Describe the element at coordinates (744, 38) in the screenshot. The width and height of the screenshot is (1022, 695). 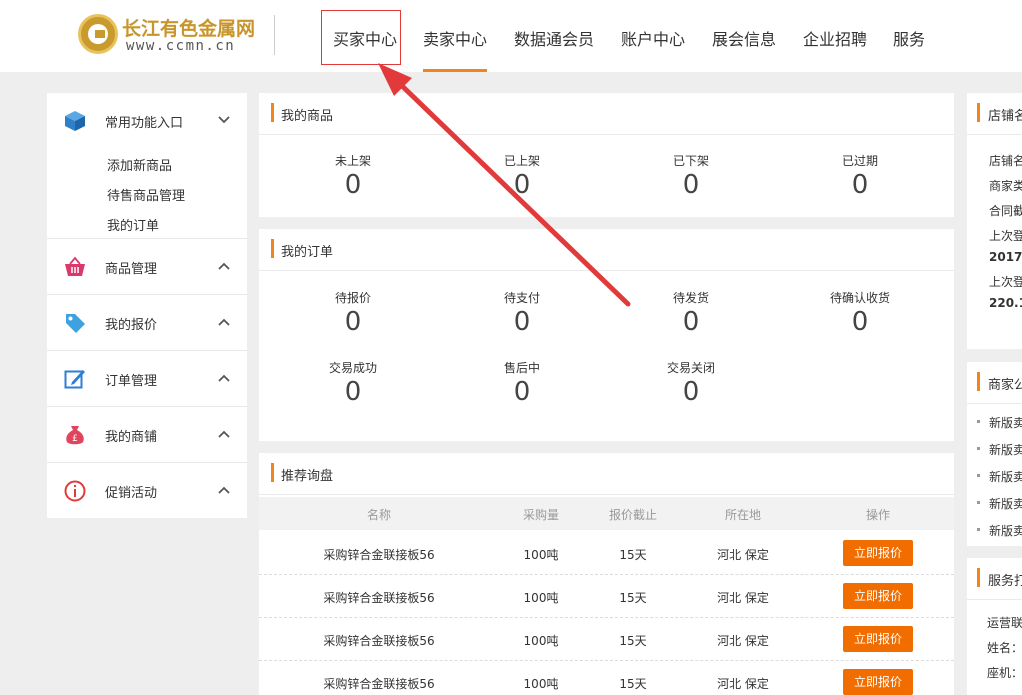
I see `nav-exhibition-info: 展会信息` at that location.